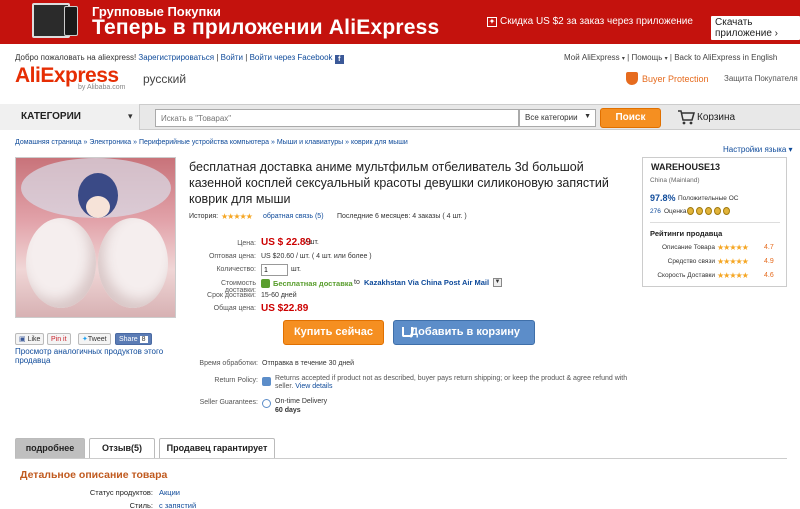 This screenshot has height=509, width=800. I want to click on feedback-link: обратная связь (5), so click(293, 216).